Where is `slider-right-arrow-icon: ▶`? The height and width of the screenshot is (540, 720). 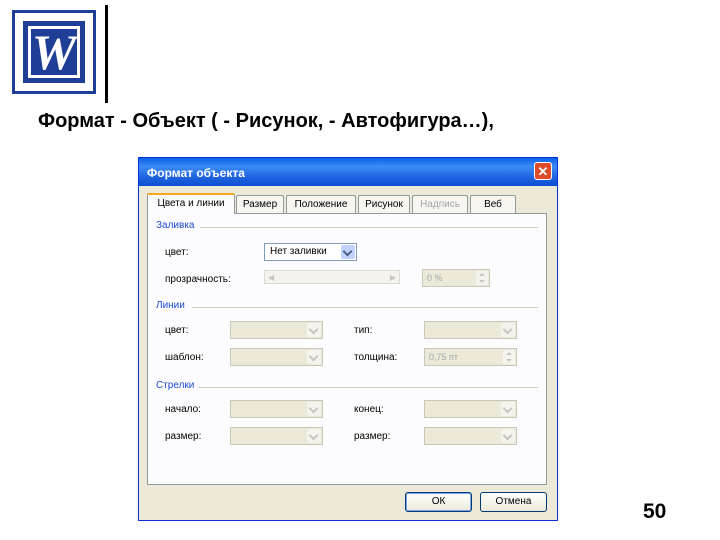 slider-right-arrow-icon: ▶ is located at coordinates (392, 277).